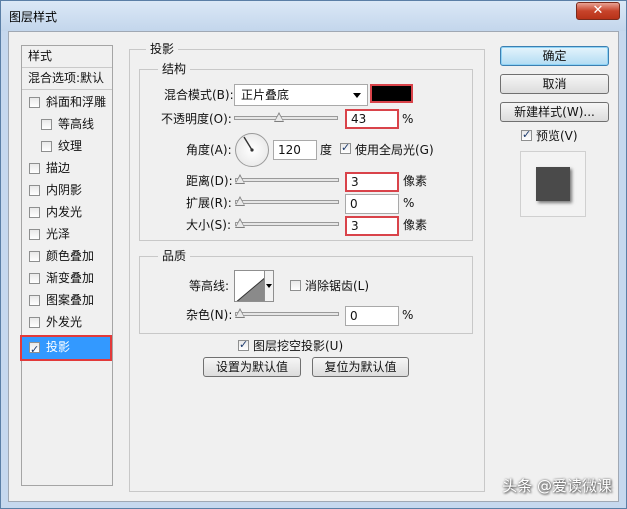 The image size is (627, 509). Describe the element at coordinates (598, 11) in the screenshot. I see `close-button: ✕` at that location.